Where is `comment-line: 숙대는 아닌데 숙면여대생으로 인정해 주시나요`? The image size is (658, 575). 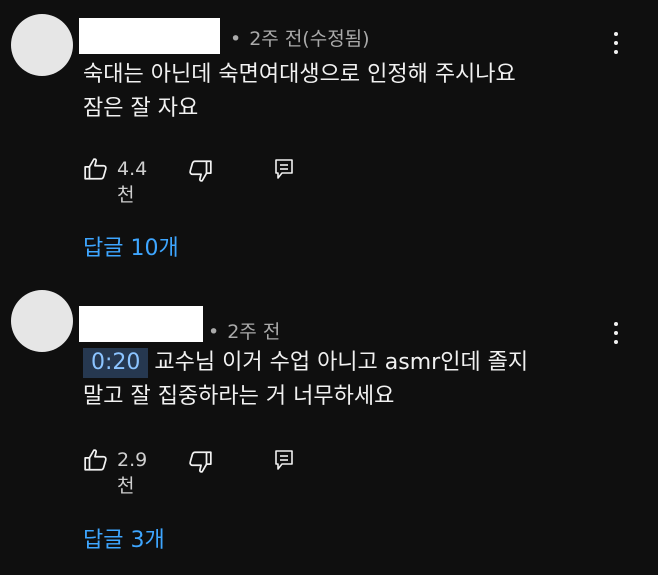 comment-line: 숙대는 아닌데 숙면여대생으로 인정해 주시나요 is located at coordinates (299, 74).